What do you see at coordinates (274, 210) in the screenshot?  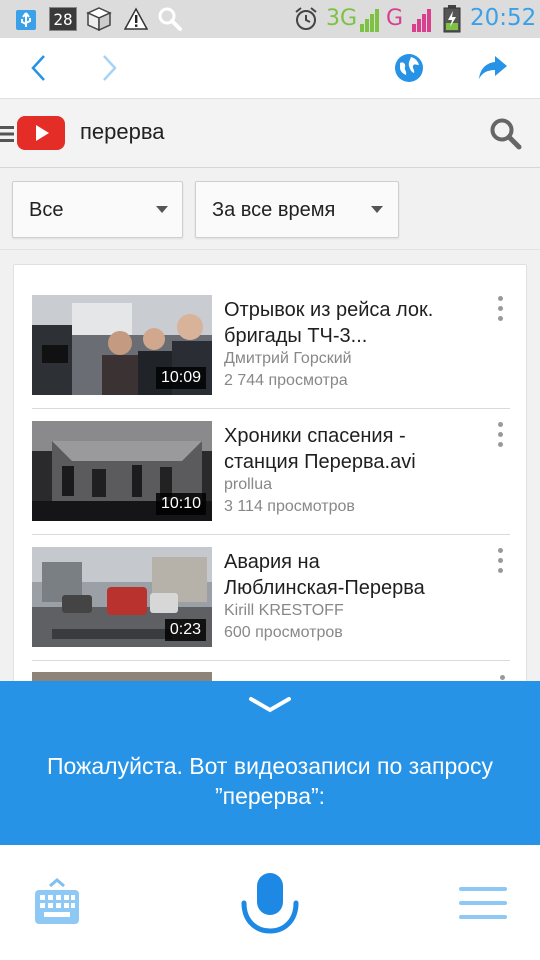 I see `period-filter-label: За все время` at bounding box center [274, 210].